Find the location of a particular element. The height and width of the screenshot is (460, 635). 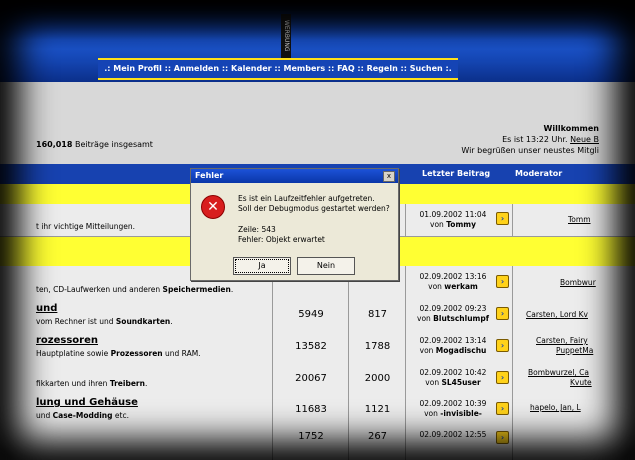

forum-desc-end: und RAM. is located at coordinates (181, 353).